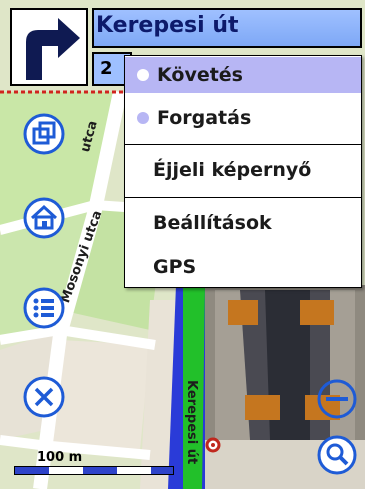  I want to click on menu-item-ejjeli-kepernyo: Éjjeli képernyő, so click(243, 170).